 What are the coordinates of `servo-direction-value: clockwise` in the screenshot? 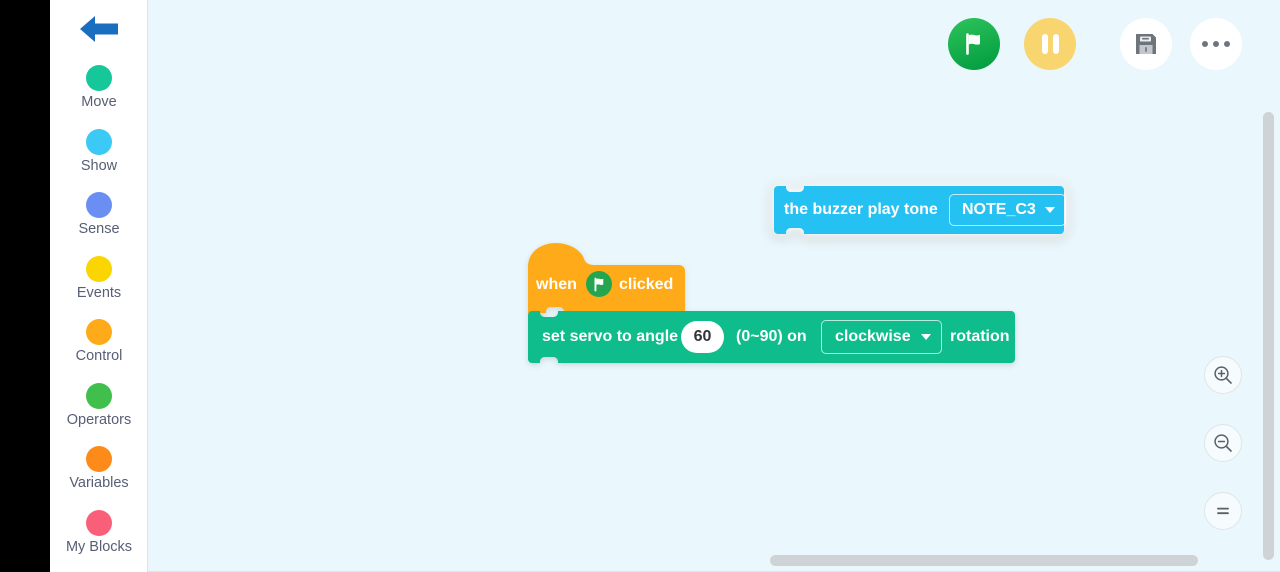 It's located at (873, 336).